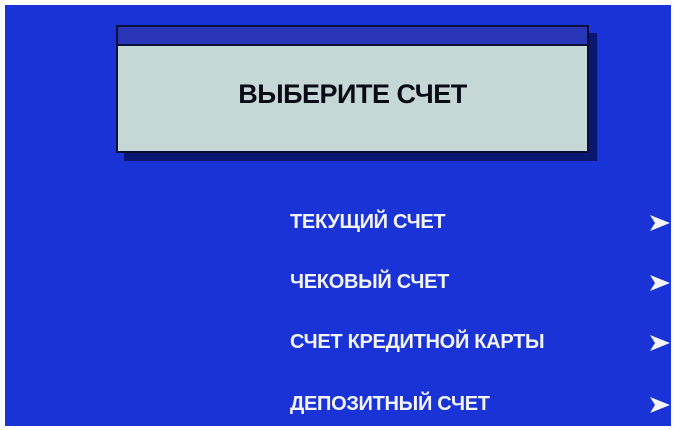 The width and height of the screenshot is (676, 430). I want to click on menu-item-label: ТЕКУЩИЙ СЧЕТ, so click(368, 222).